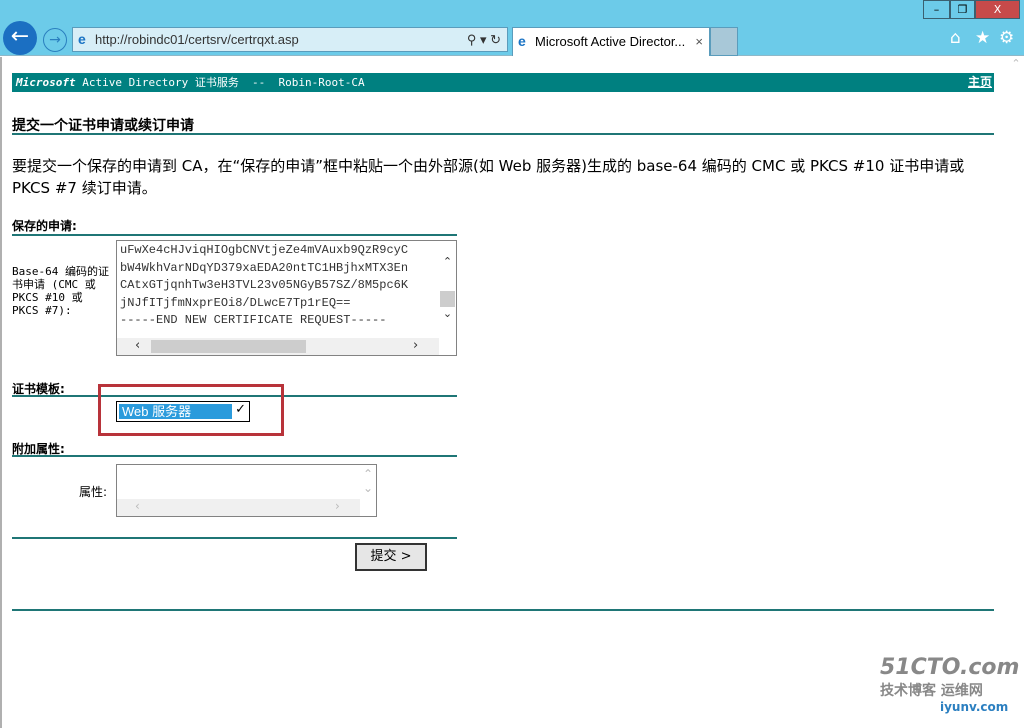 This screenshot has height=728, width=1024. Describe the element at coordinates (103, 126) in the screenshot. I see `page-title: 提交一个证书申请或续订申请` at that location.